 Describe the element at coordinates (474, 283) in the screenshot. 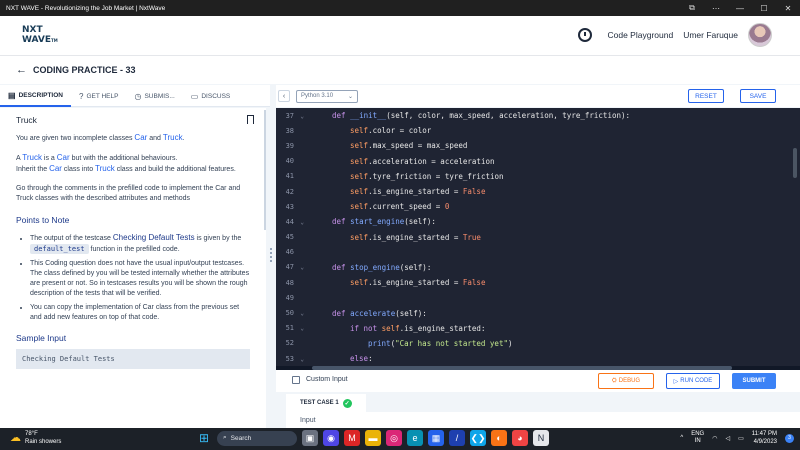

I see `code-token: False` at that location.